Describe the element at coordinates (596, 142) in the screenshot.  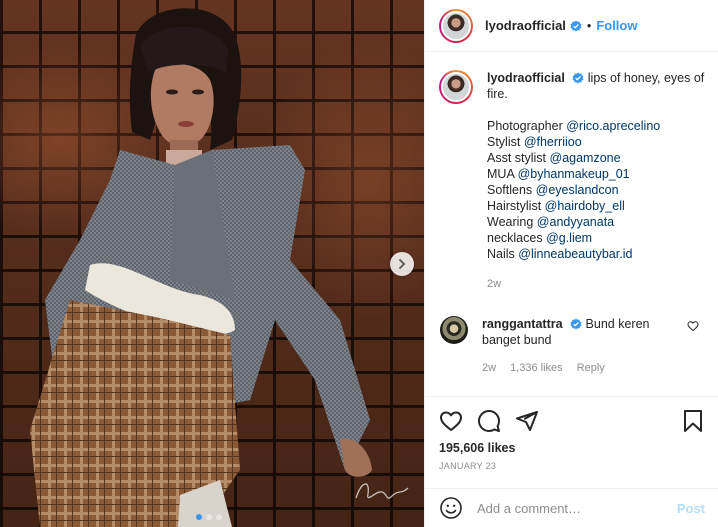
I see `caption-credit-line: Stylist @fherriioo` at that location.